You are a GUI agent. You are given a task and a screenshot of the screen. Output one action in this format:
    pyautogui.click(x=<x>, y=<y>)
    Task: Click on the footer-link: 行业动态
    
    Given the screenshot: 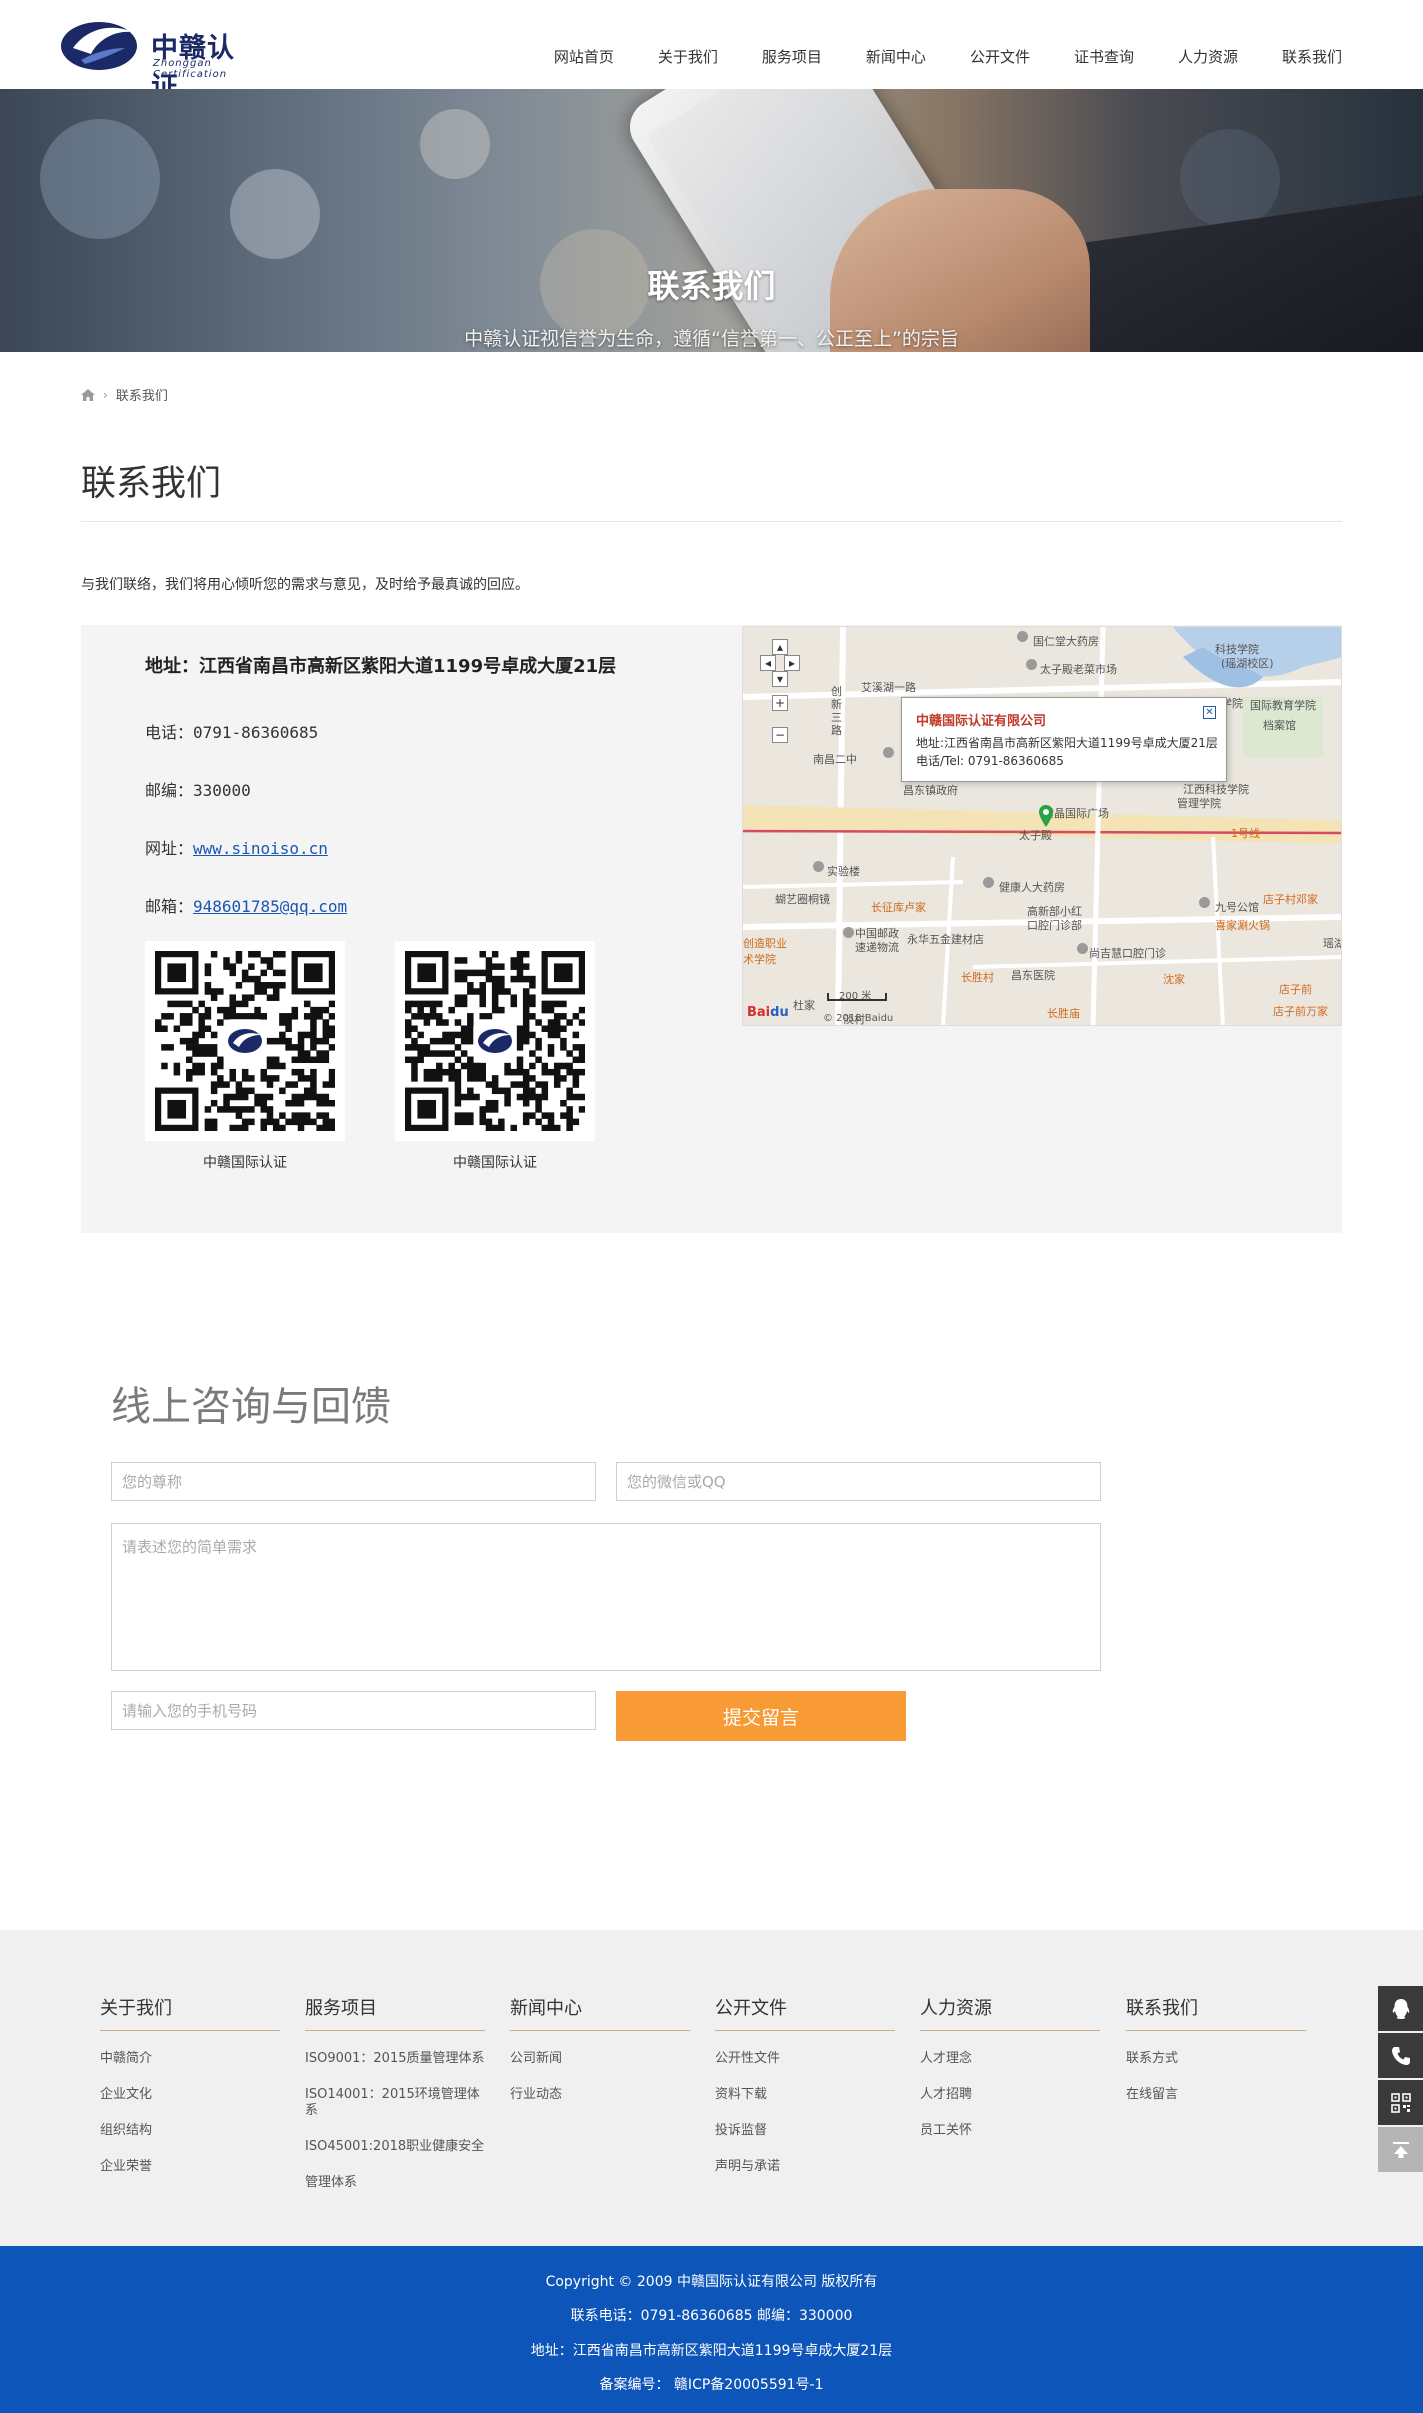 What is the action you would take?
    pyautogui.click(x=600, y=2095)
    